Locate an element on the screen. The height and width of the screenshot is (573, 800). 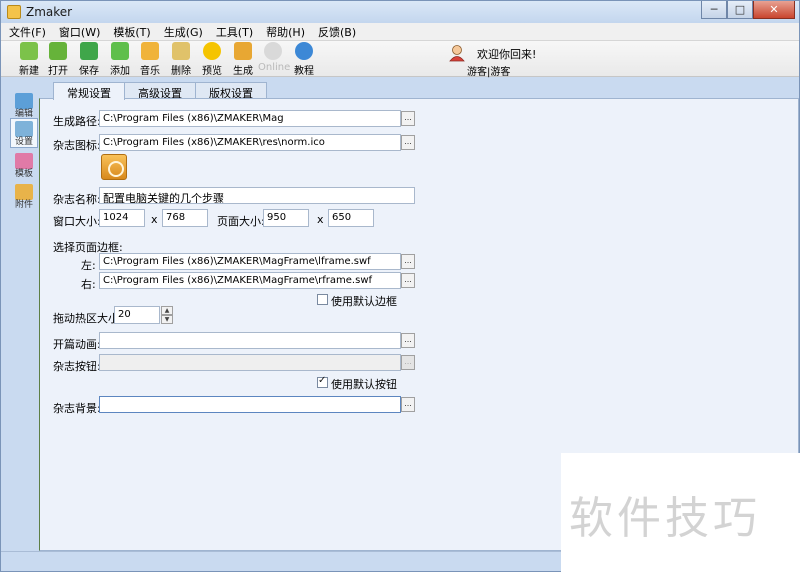
sidebar-item-label: 附件 is located at coordinates (23, 205).